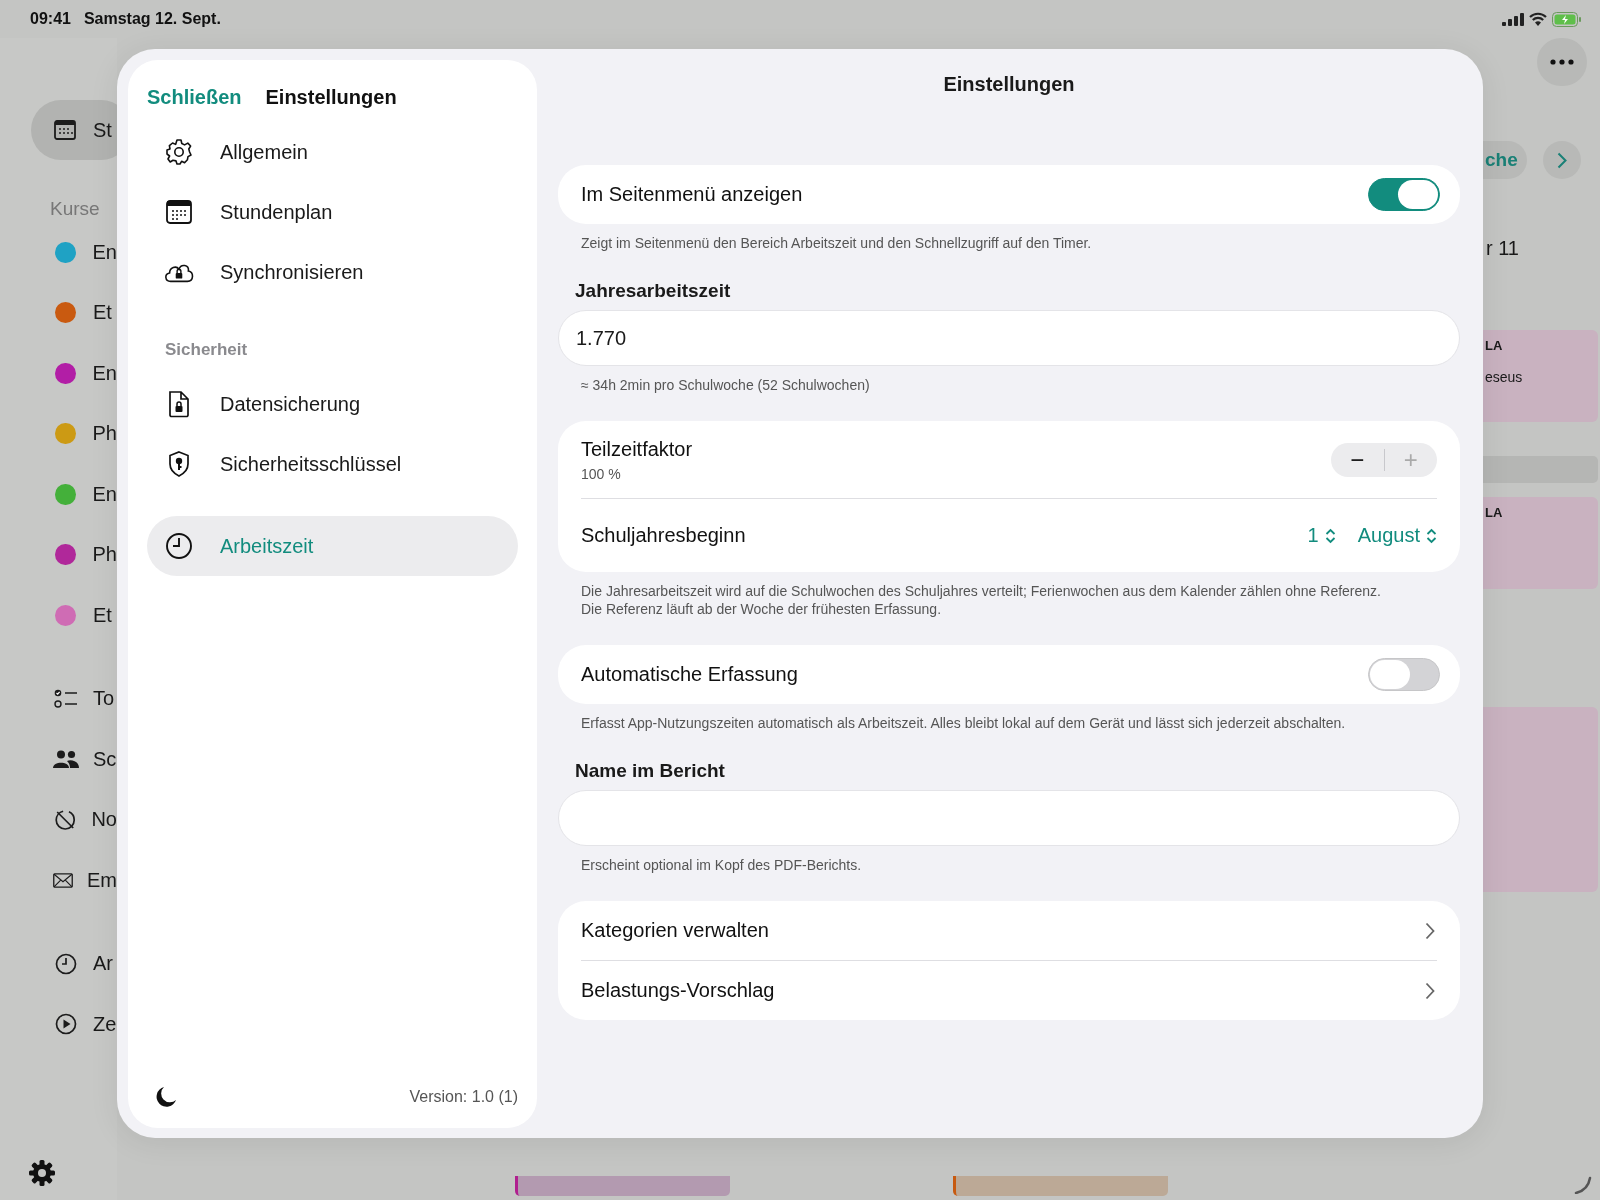 This screenshot has width=1600, height=1200. Describe the element at coordinates (66, 1024) in the screenshot. I see `play-icon` at that location.